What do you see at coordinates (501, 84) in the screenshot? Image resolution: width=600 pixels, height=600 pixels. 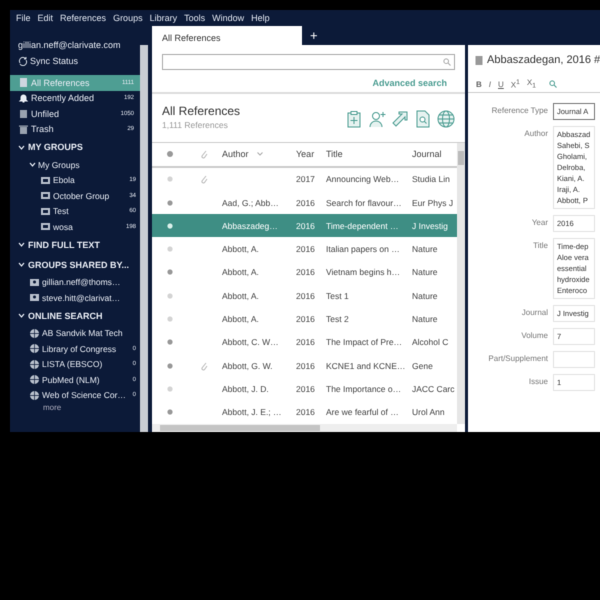 I see `format-button: U` at bounding box center [501, 84].